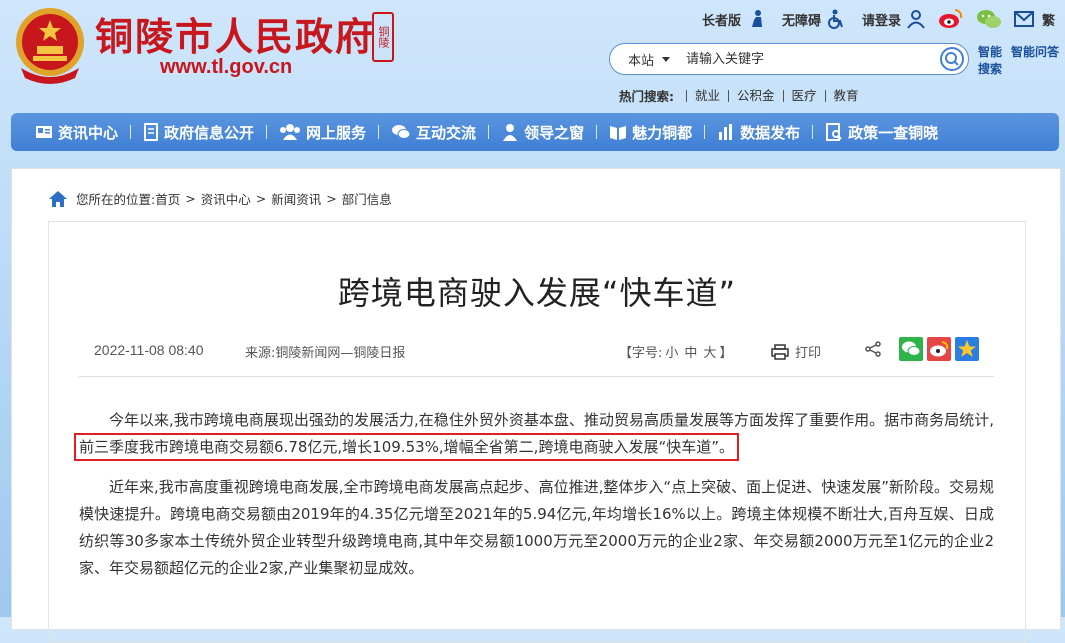 The height and width of the screenshot is (643, 1065). Describe the element at coordinates (58, 198) in the screenshot. I see `home-icon` at that location.